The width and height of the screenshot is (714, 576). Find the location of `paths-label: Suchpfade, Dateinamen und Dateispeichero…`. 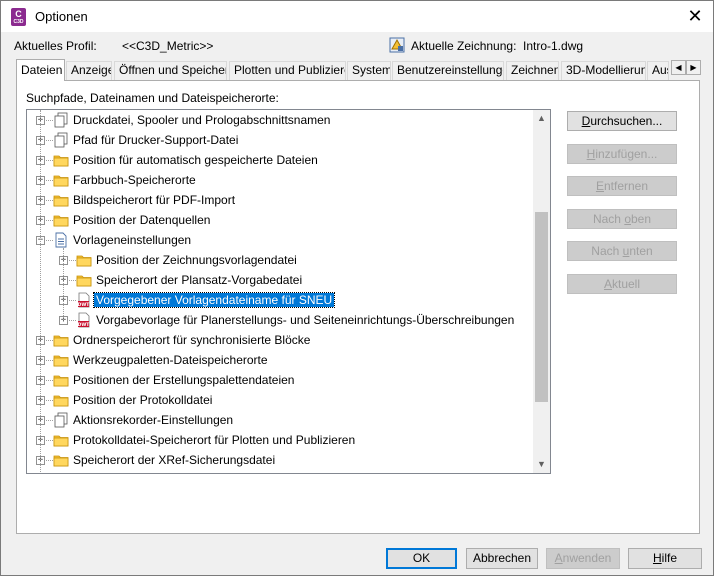

paths-label: Suchpfade, Dateinamen und Dateispeichero… is located at coordinates (152, 98).